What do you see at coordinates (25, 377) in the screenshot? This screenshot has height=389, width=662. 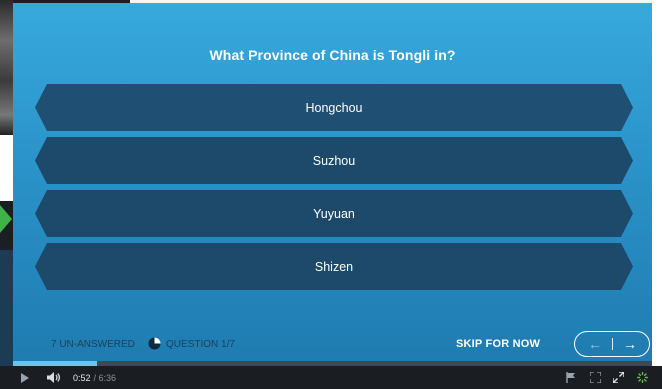 I see `play-icon` at bounding box center [25, 377].